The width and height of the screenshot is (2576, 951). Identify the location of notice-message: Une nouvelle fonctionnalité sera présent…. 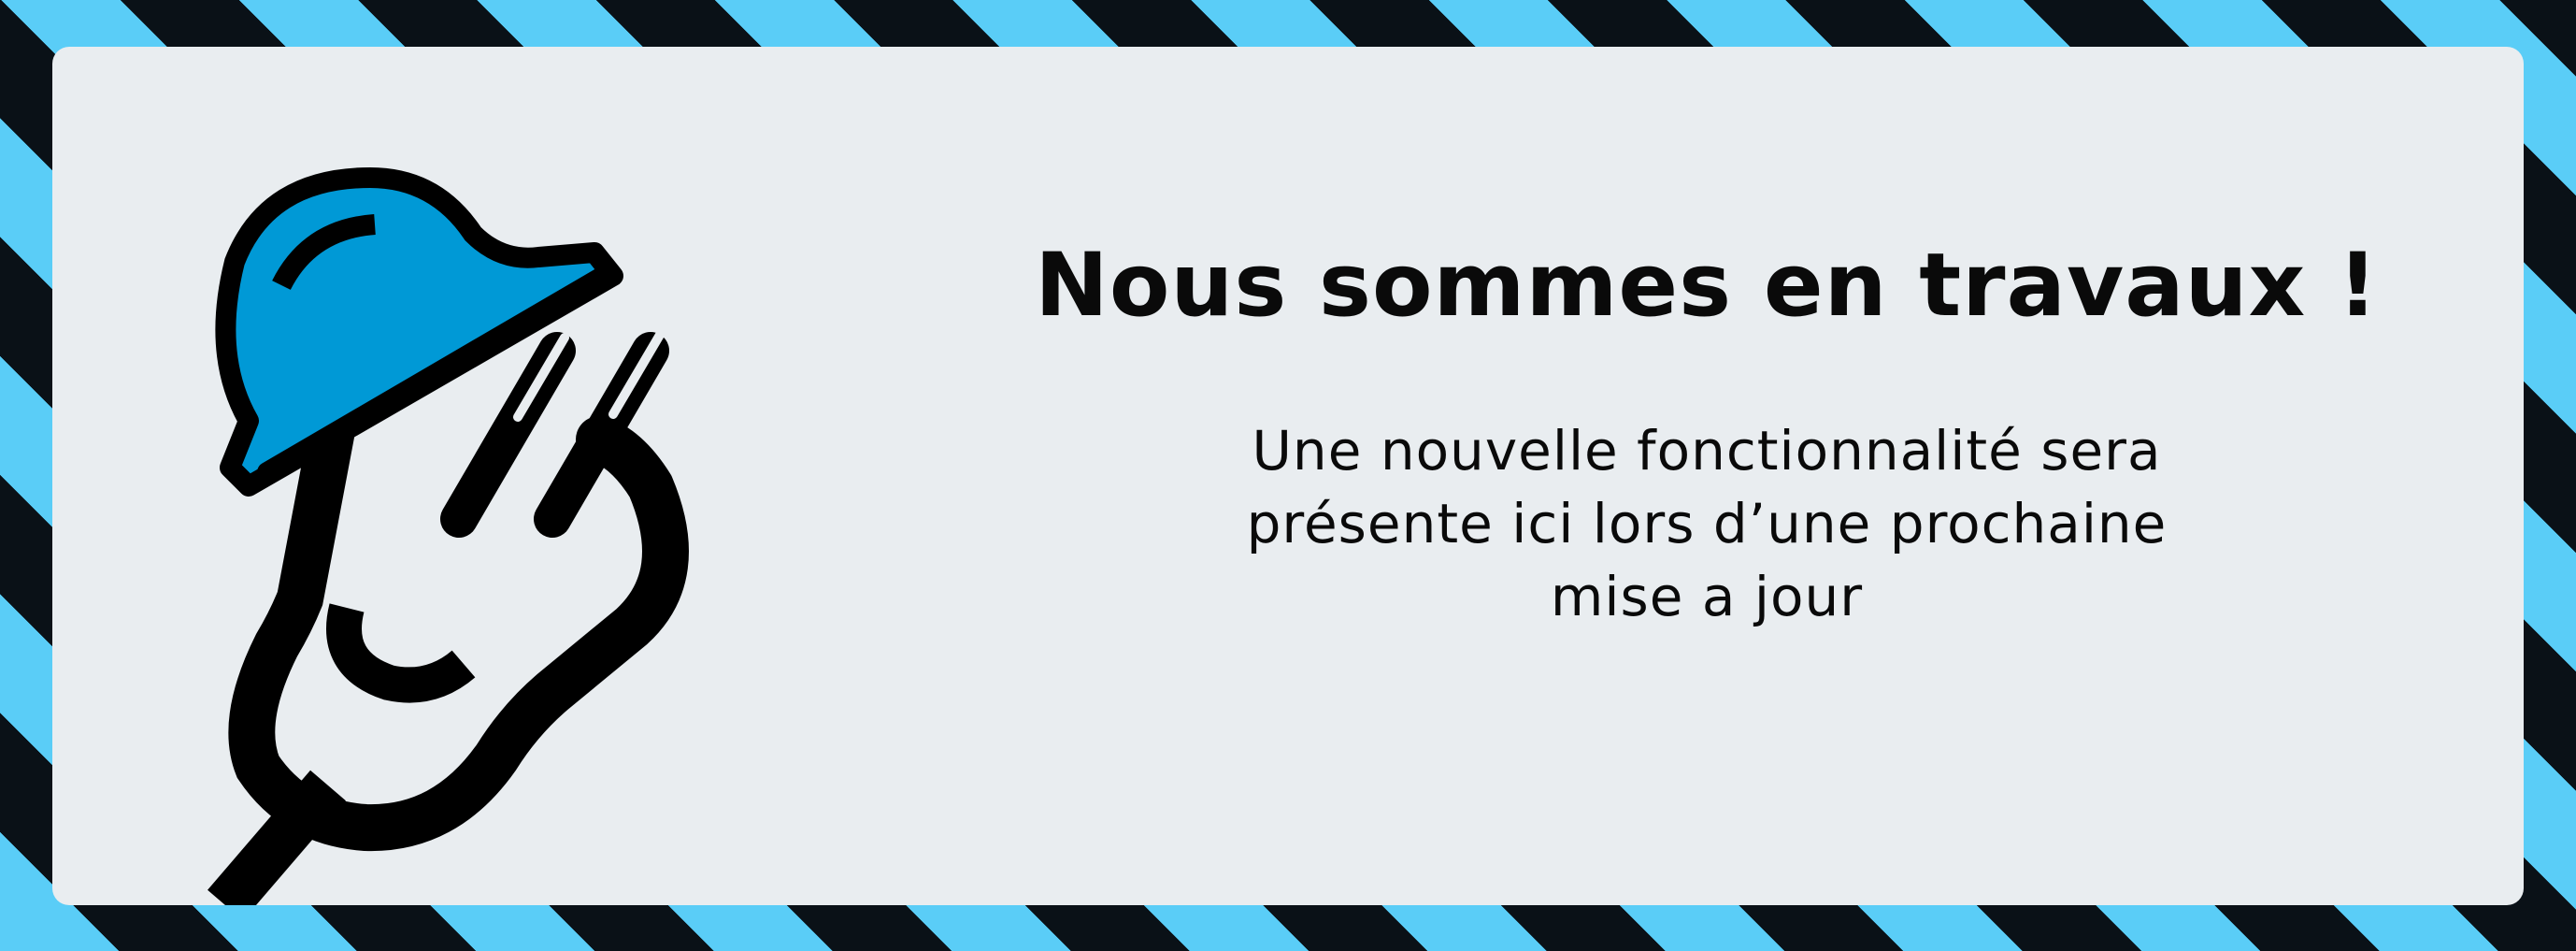
(1707, 523).